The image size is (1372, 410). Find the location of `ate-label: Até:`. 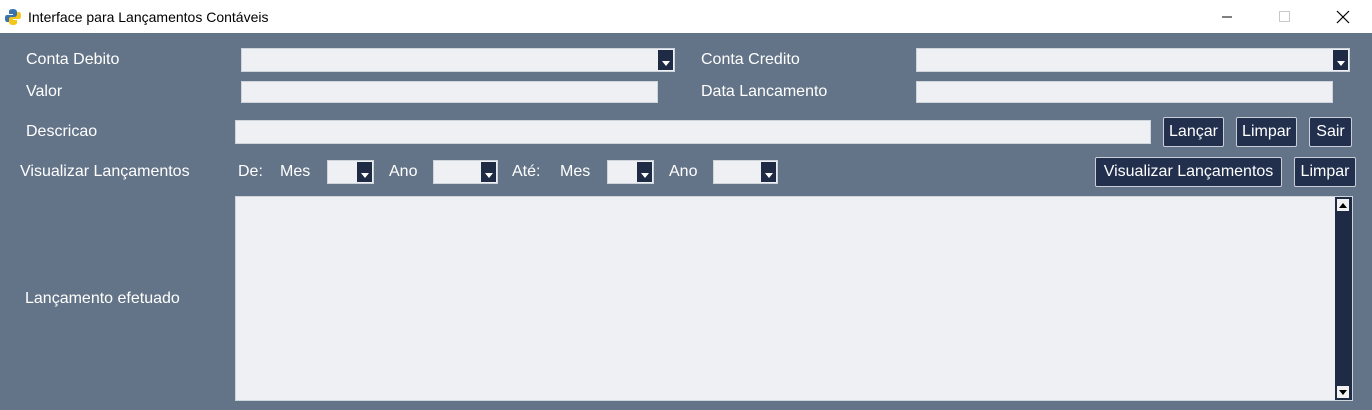

ate-label: Até: is located at coordinates (526, 171).